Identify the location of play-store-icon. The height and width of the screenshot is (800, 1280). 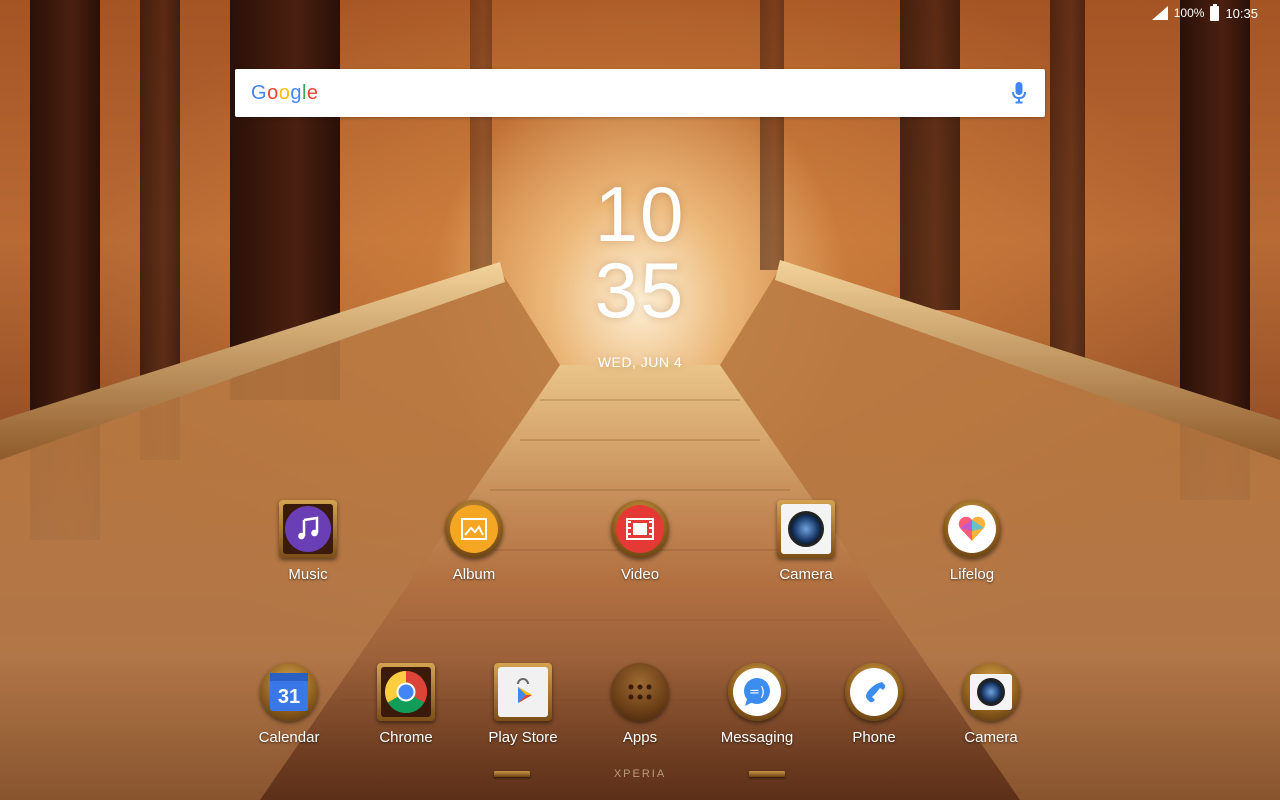
(523, 692).